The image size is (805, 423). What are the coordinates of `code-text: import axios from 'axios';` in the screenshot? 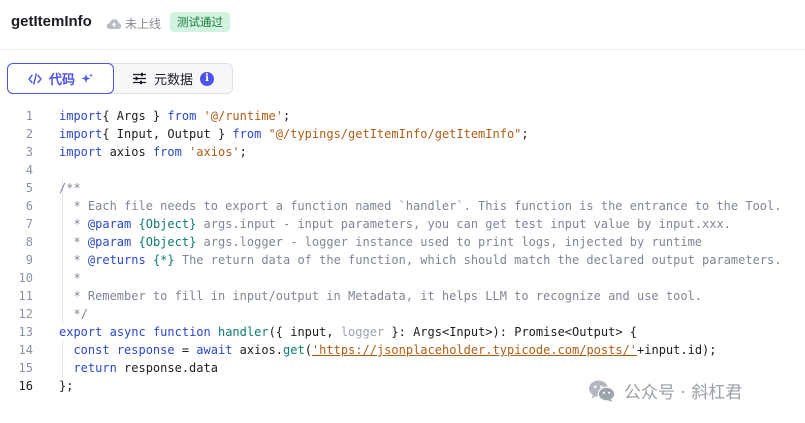 It's located at (153, 152).